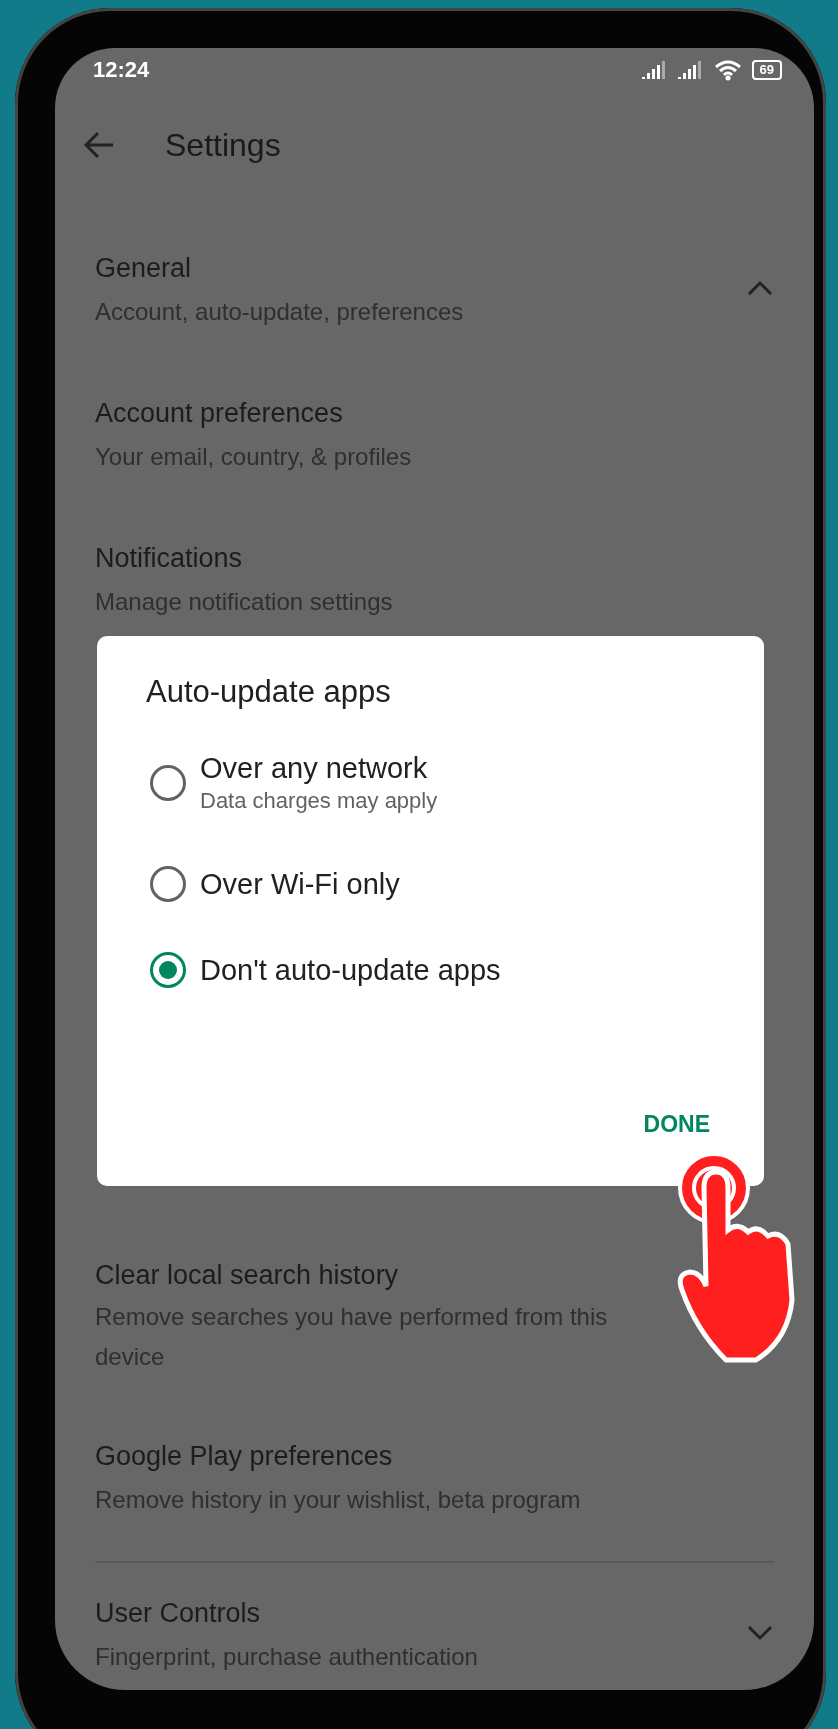  I want to click on setting-subtitle: Manage notification settings, so click(244, 602).